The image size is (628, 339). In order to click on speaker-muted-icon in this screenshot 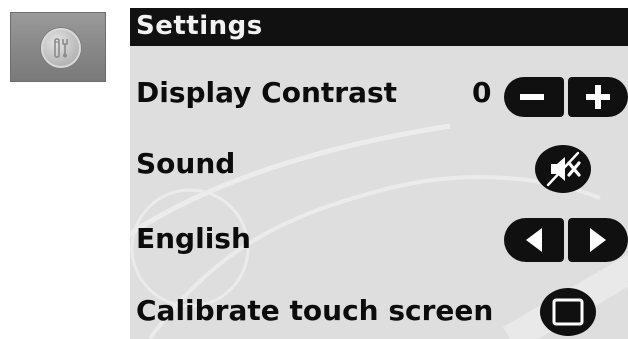, I will do `click(563, 169)`.